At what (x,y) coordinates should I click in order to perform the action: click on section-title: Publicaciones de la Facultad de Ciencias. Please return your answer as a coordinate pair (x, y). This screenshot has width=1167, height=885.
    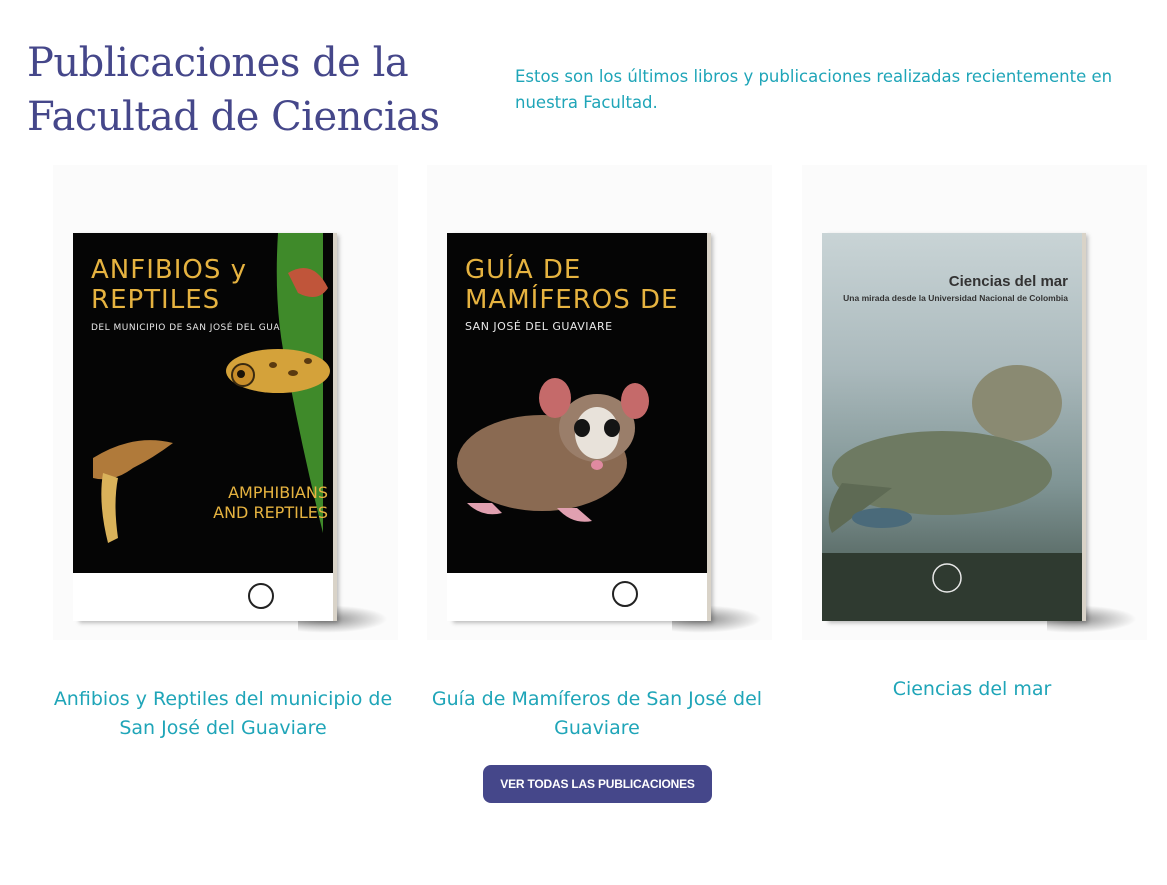
    Looking at the image, I should click on (233, 90).